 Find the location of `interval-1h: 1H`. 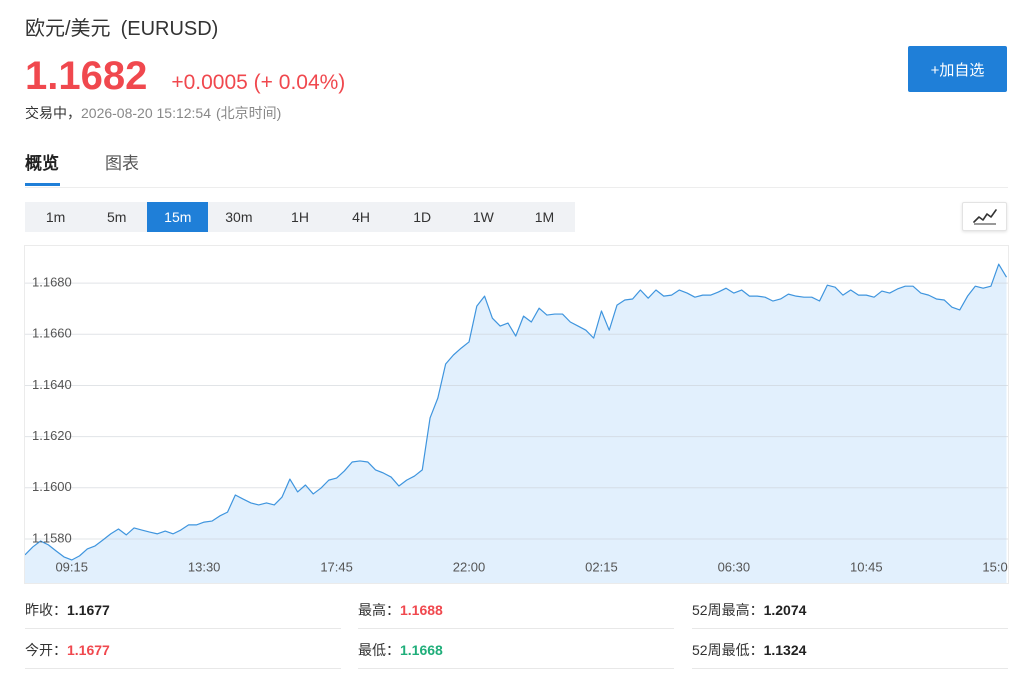

interval-1h: 1H is located at coordinates (299, 217).